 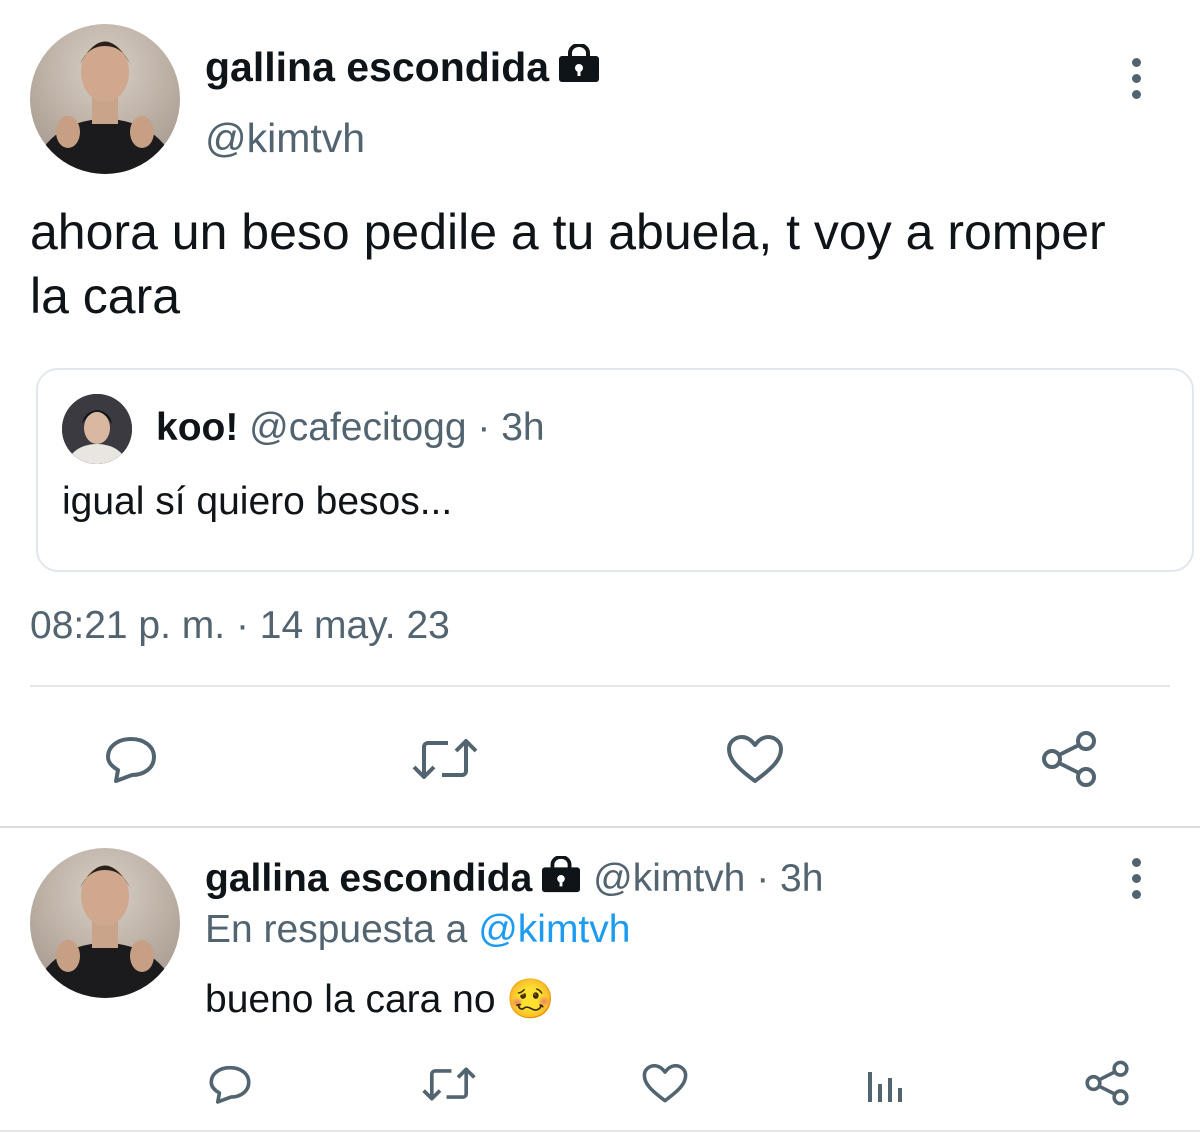 I want to click on reply-time: · 3h, so click(x=790, y=878).